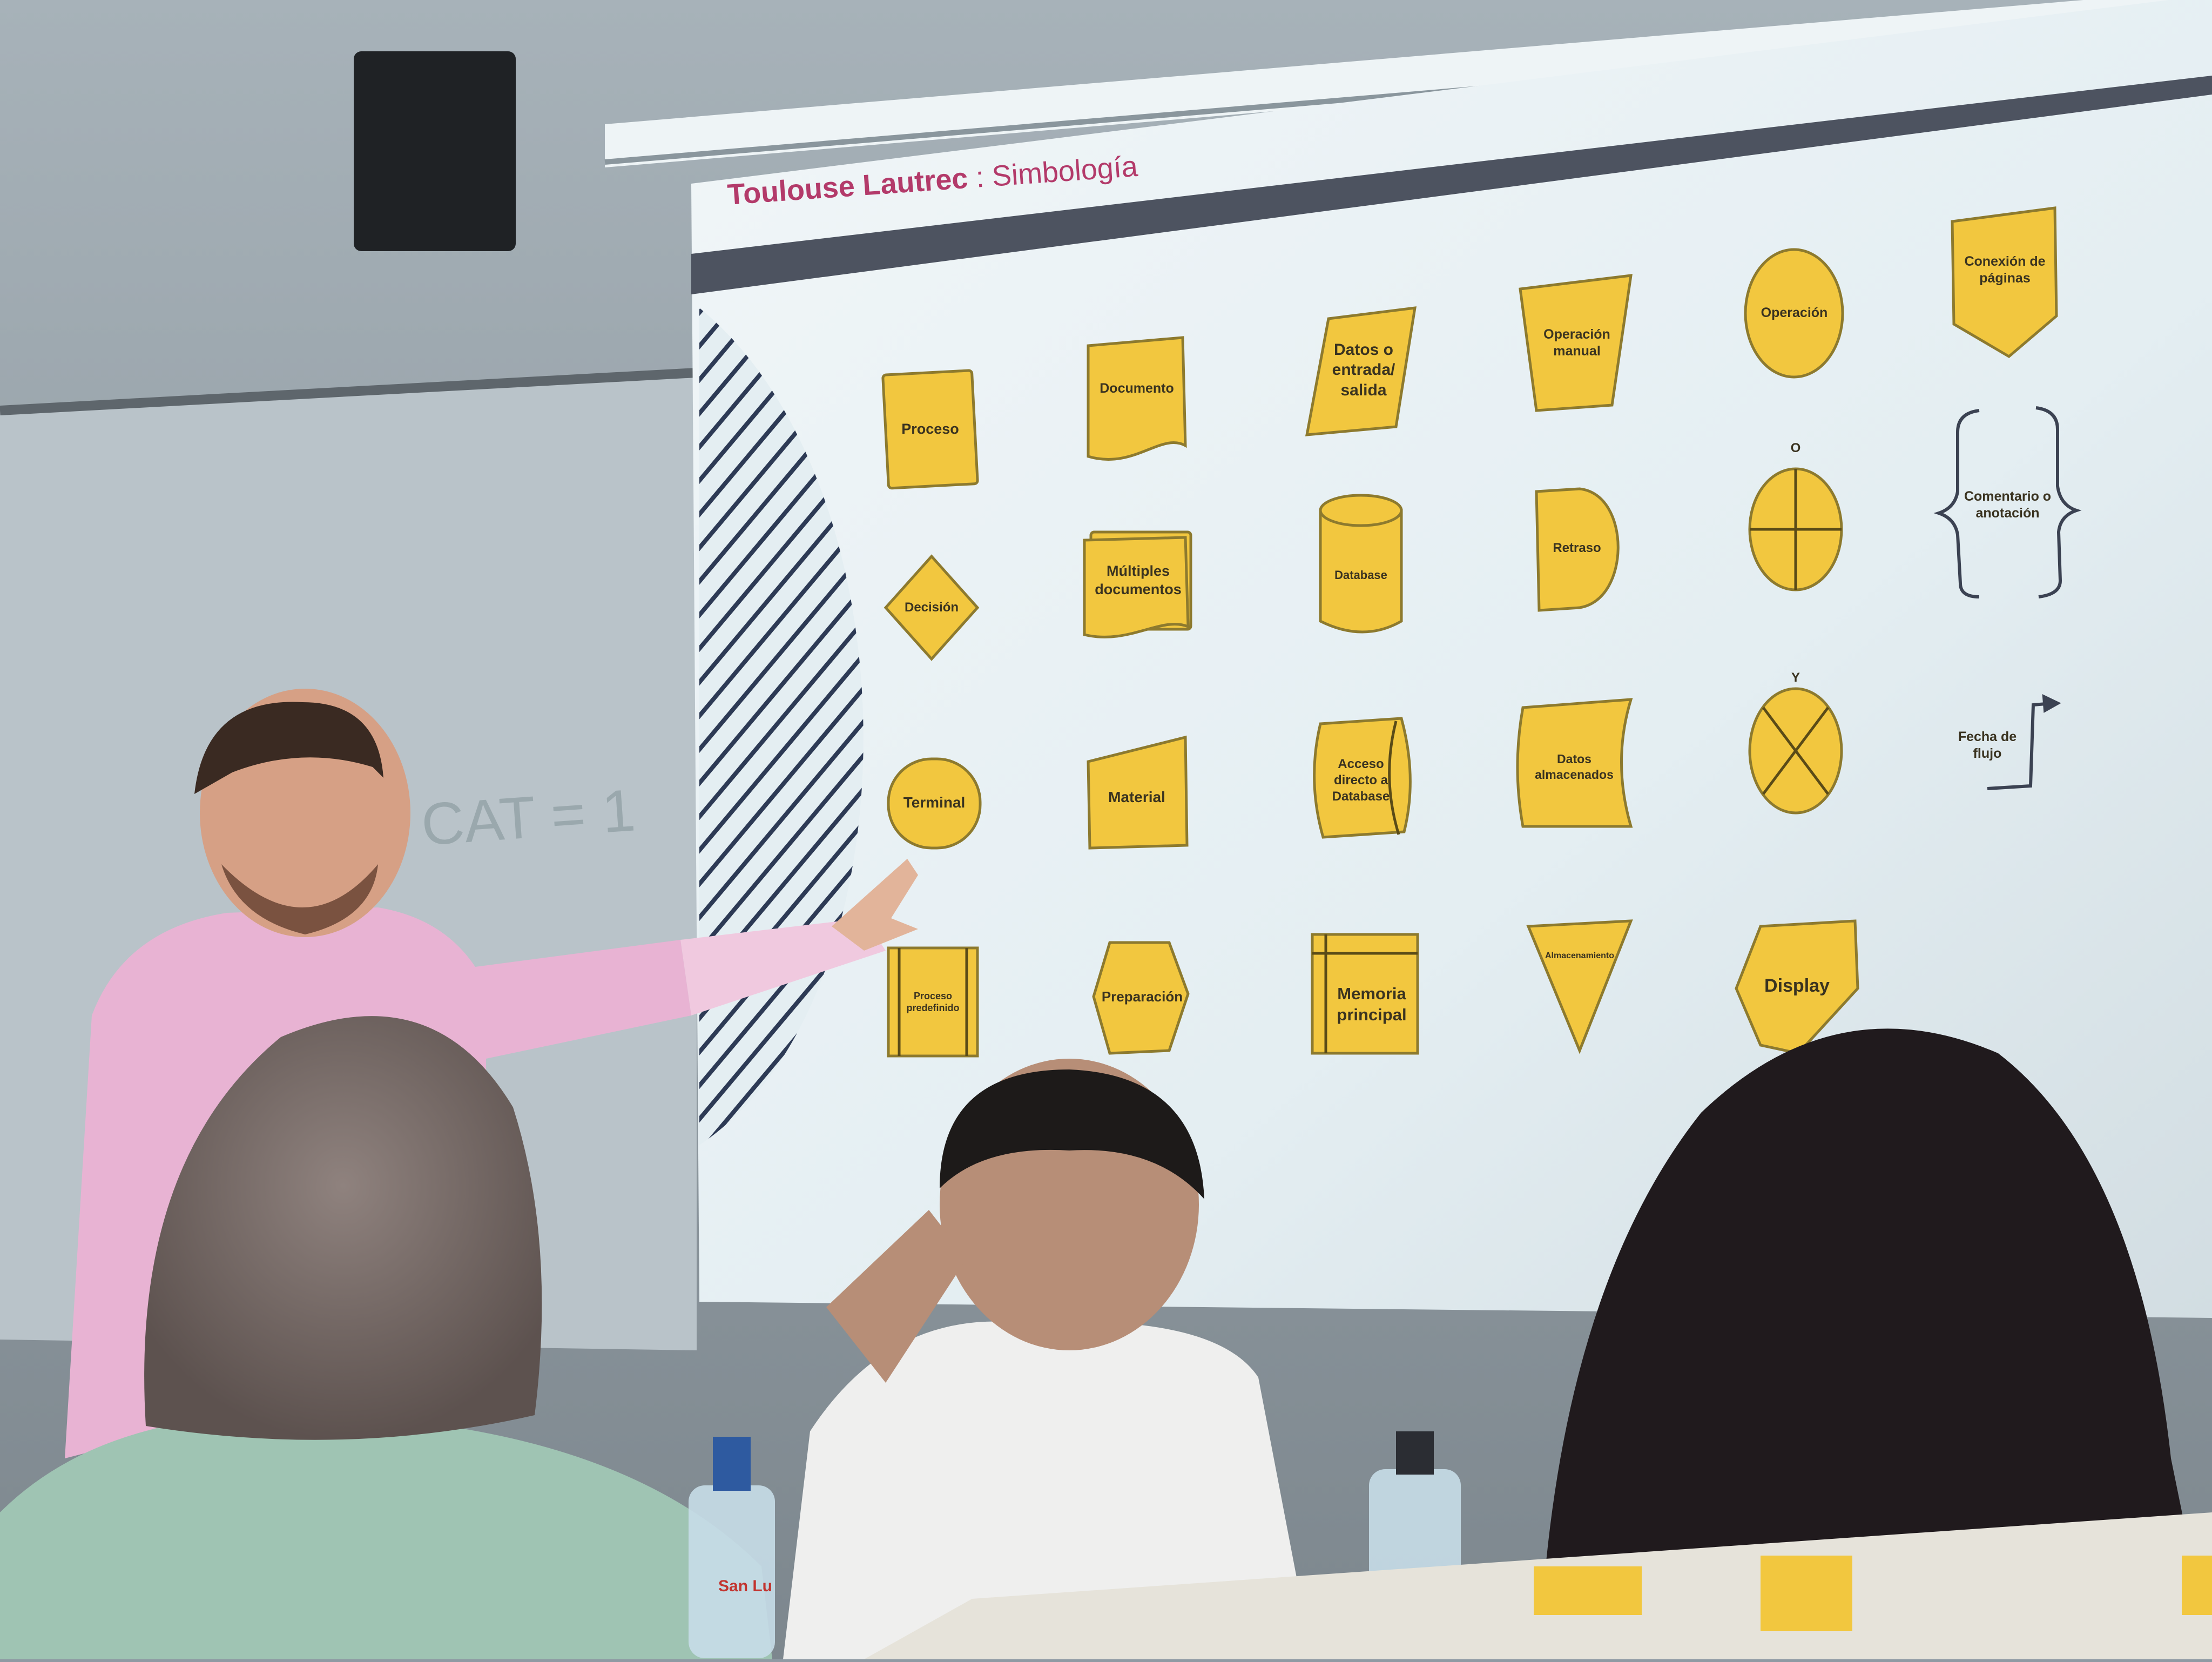  Describe the element at coordinates (435, 151) in the screenshot. I see `wall-speaker` at that location.